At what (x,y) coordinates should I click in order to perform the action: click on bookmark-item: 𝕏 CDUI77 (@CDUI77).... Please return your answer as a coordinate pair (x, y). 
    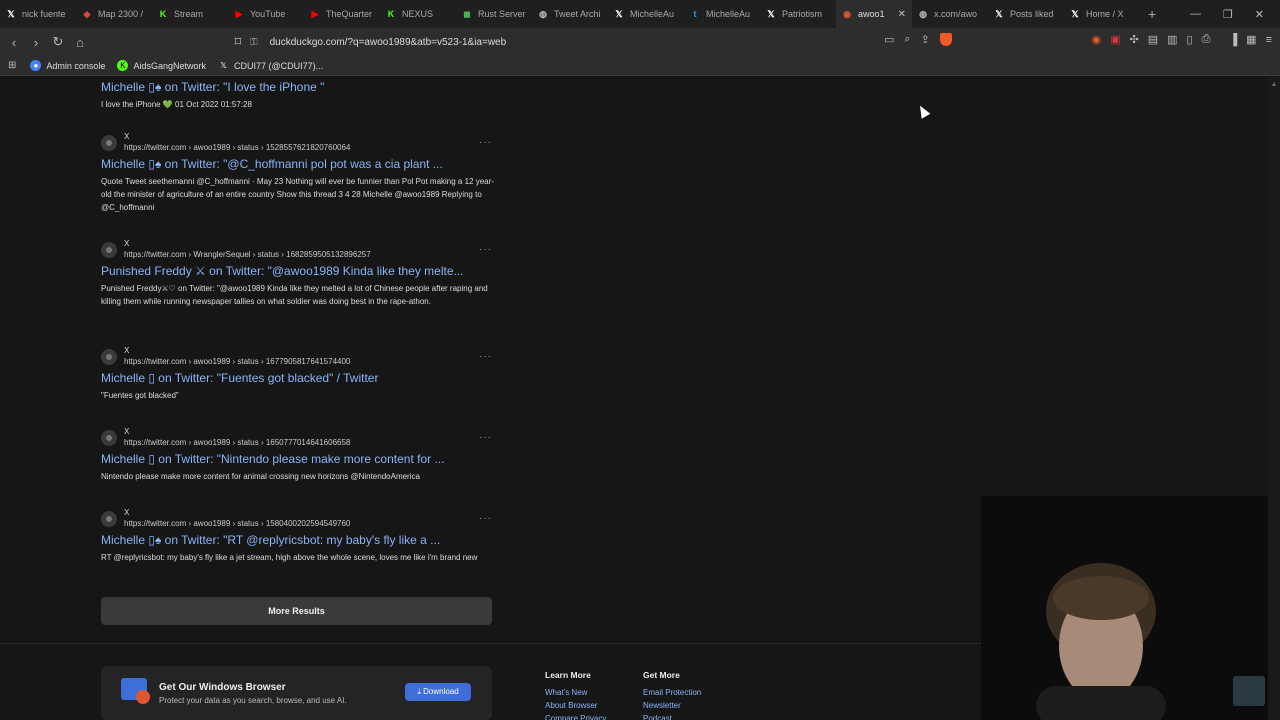
    Looking at the image, I should click on (270, 65).